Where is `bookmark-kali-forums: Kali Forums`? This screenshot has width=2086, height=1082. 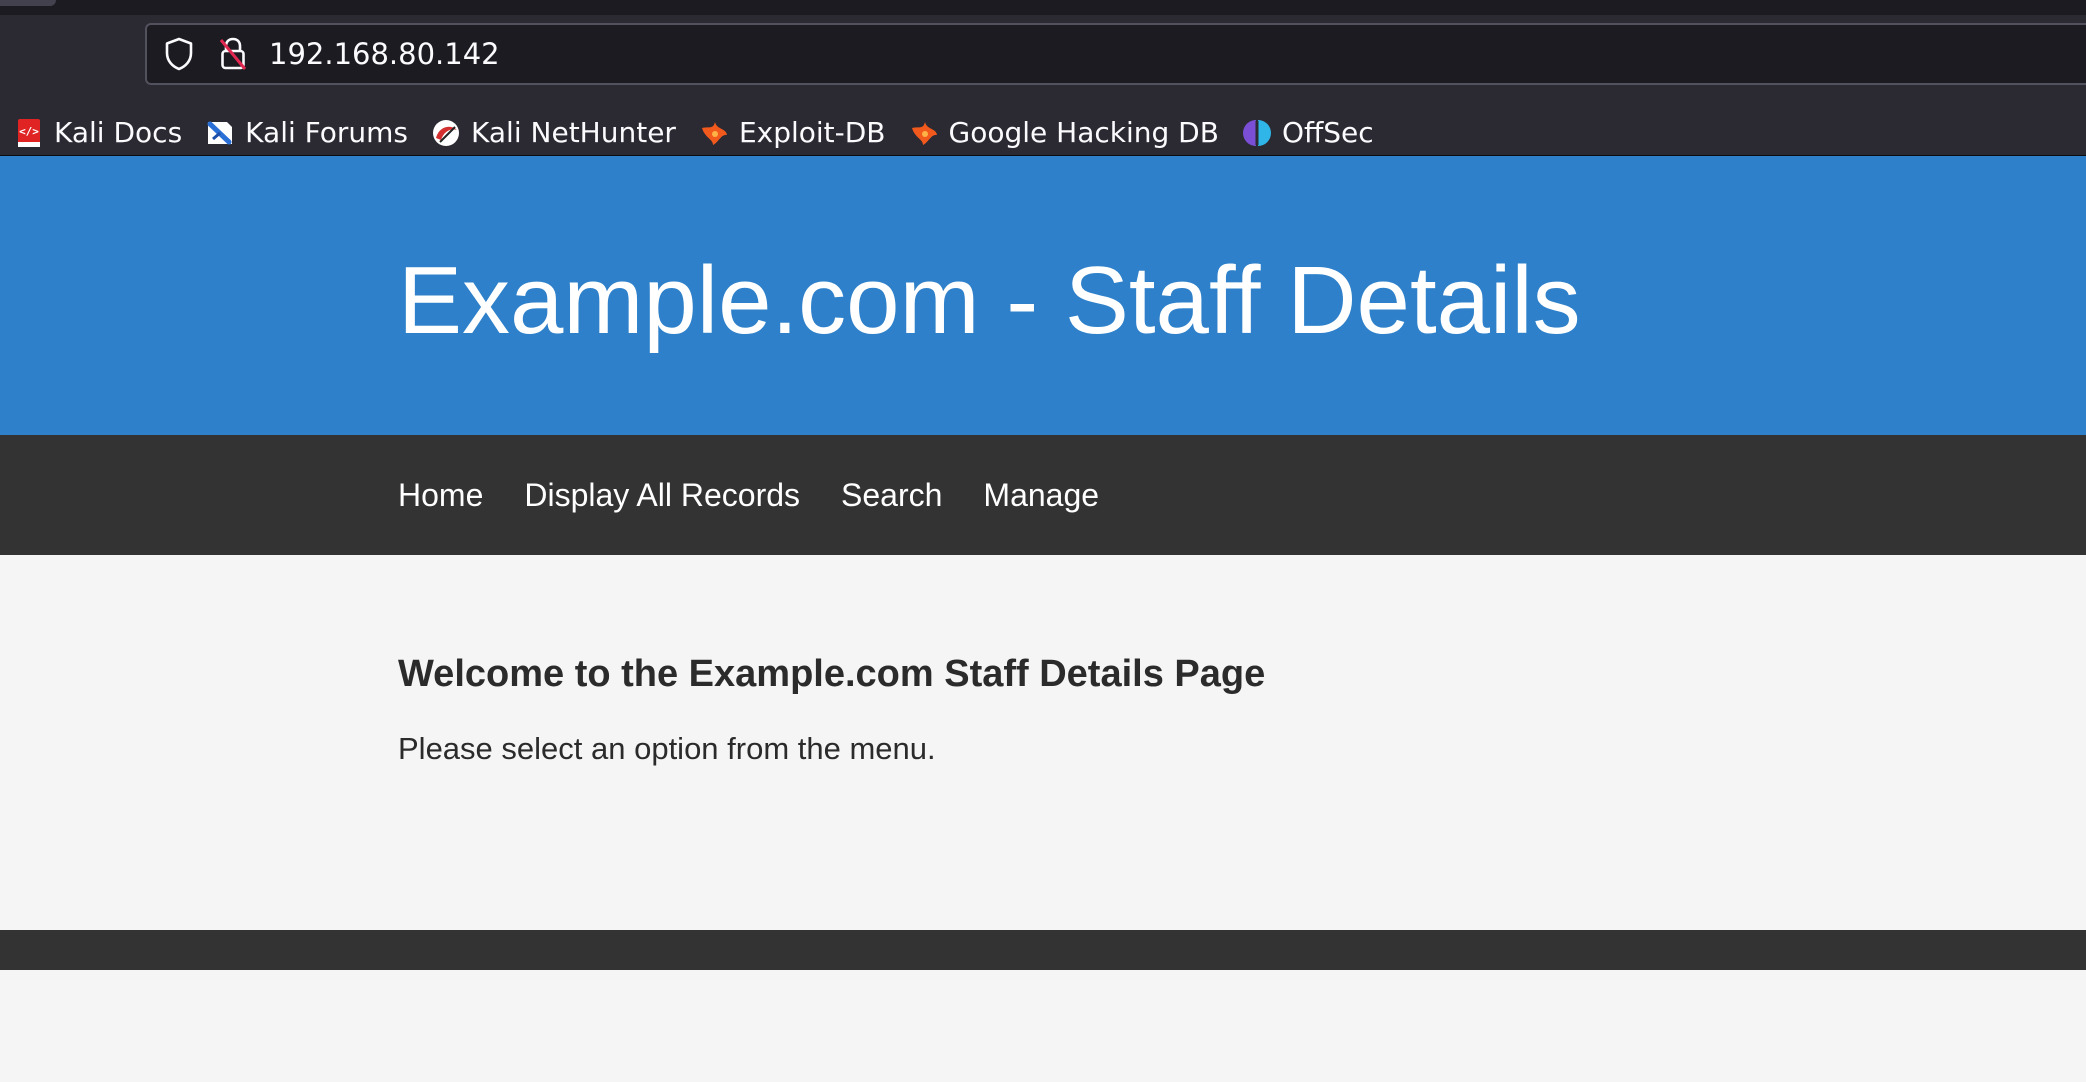 bookmark-kali-forums: Kali Forums is located at coordinates (306, 132).